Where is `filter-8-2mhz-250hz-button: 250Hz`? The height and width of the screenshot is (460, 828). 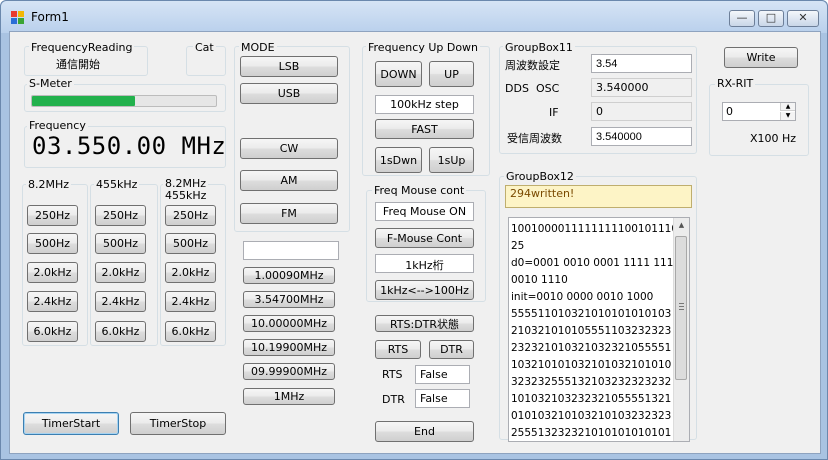
filter-8-2mhz-250hz-button: 250Hz is located at coordinates (52, 215).